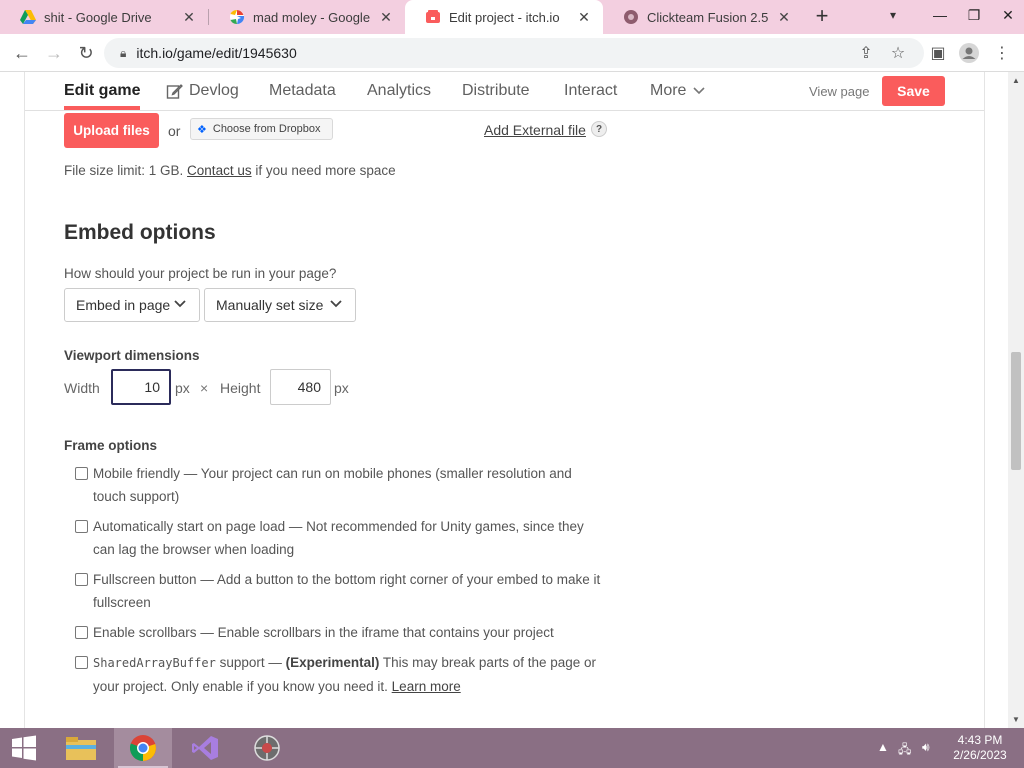  Describe the element at coordinates (980, 755) in the screenshot. I see `clock-date: 2/26/2023` at that location.